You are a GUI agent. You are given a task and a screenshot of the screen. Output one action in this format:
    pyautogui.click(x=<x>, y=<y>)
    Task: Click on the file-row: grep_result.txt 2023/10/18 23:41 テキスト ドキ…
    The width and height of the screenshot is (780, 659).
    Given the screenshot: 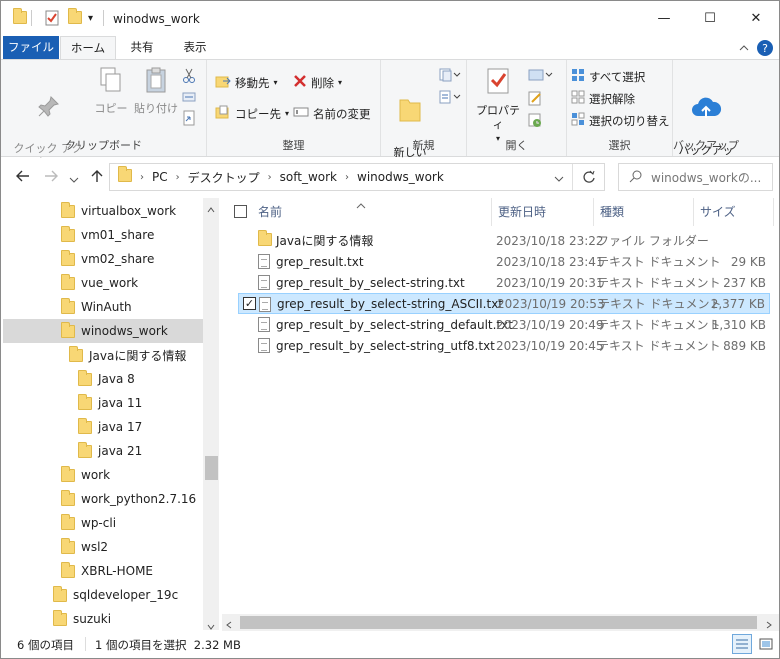 What is the action you would take?
    pyautogui.click(x=504, y=261)
    